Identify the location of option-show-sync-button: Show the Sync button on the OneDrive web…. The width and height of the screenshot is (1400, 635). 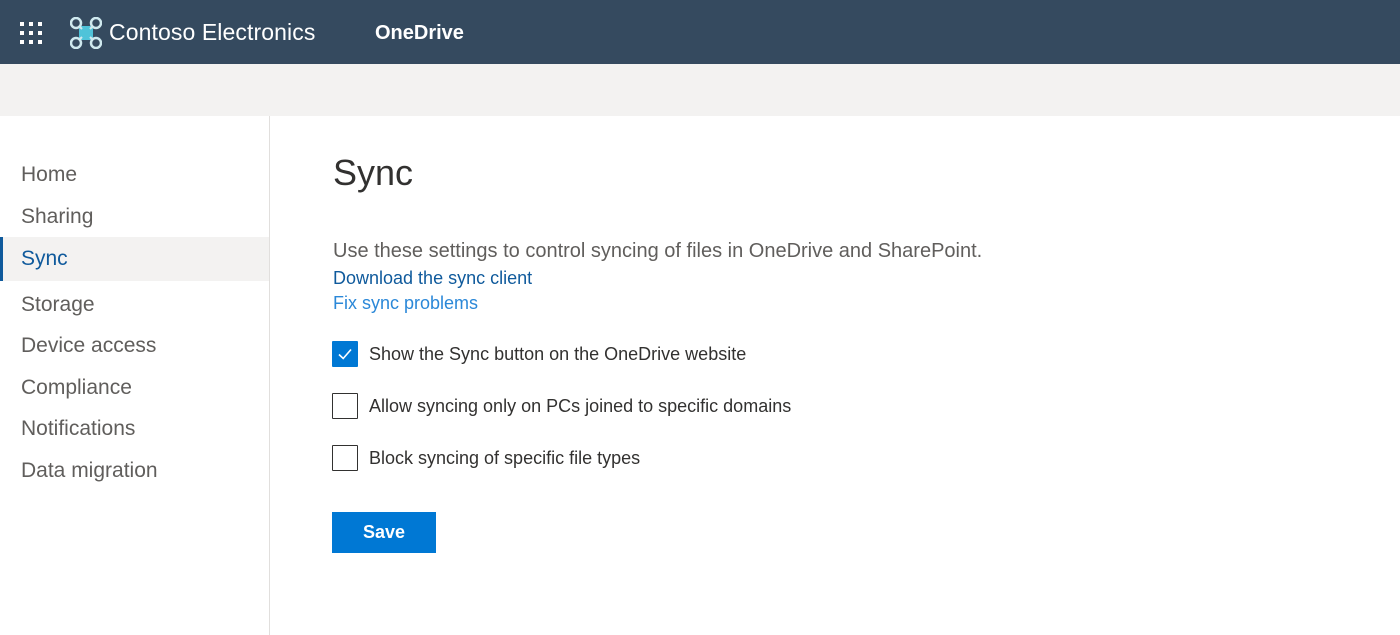
(539, 354).